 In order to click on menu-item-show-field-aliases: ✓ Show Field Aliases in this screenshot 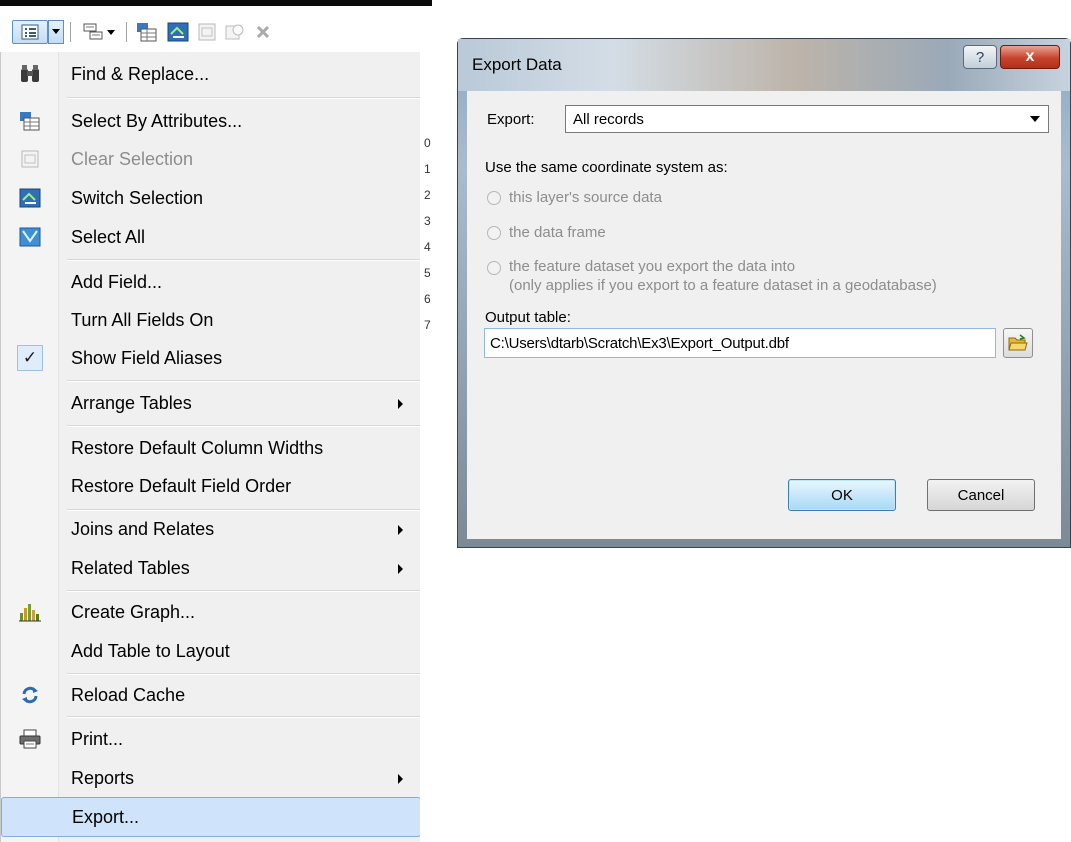, I will do `click(211, 358)`.